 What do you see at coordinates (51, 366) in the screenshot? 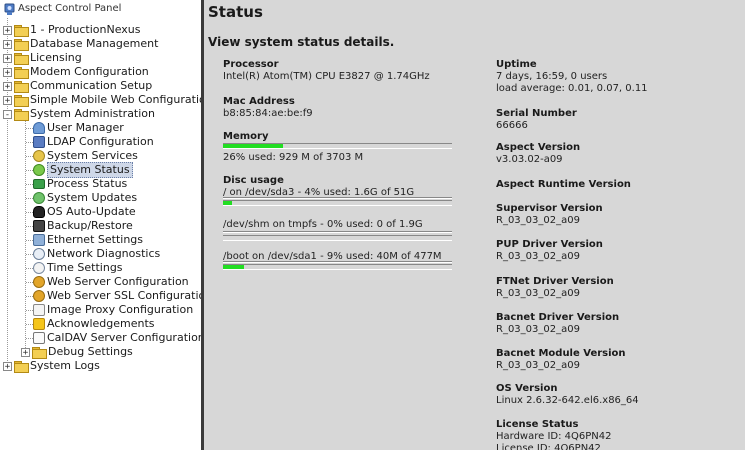
I see `sidebar-item-system-logs: + System Logs` at bounding box center [51, 366].